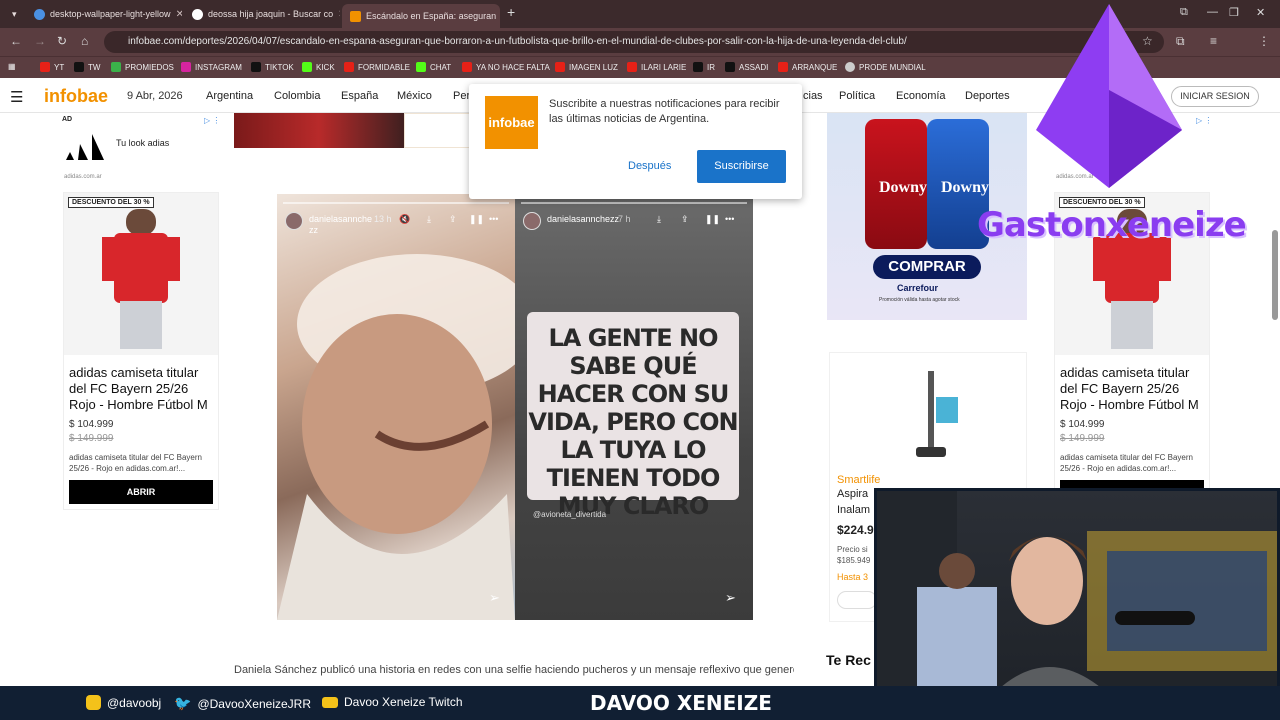  What do you see at coordinates (318, 67) in the screenshot?
I see `bookmark-kick: KICK` at bounding box center [318, 67].